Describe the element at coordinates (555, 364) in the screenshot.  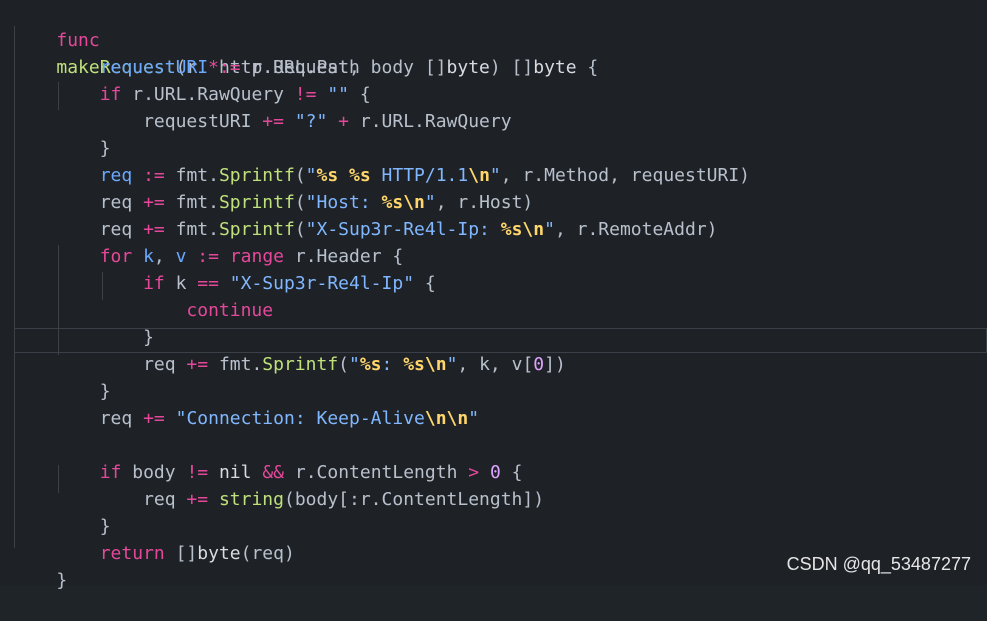
I see `token: ])` at that location.